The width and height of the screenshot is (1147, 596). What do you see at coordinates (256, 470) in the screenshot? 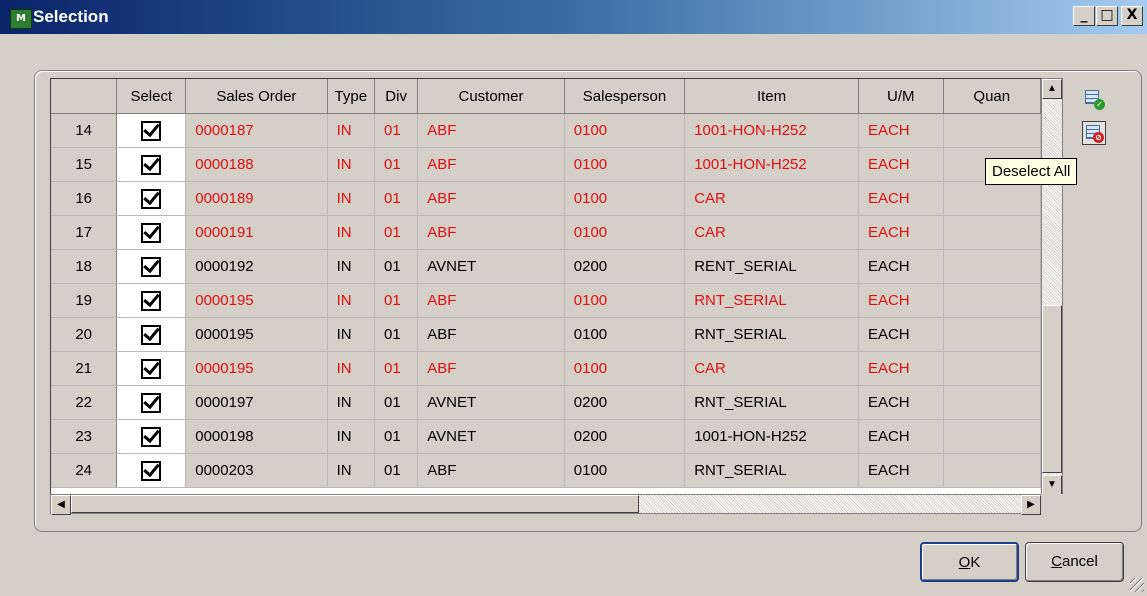
I see `cell-order: 0000203` at bounding box center [256, 470].